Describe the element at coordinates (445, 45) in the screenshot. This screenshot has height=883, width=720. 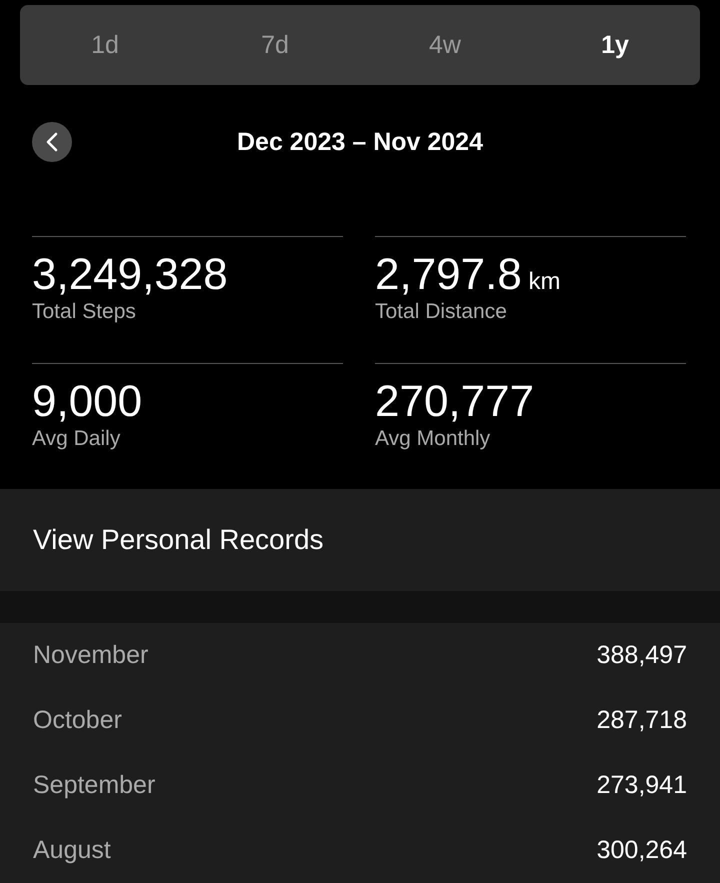
I see `period-tab: 4w` at that location.